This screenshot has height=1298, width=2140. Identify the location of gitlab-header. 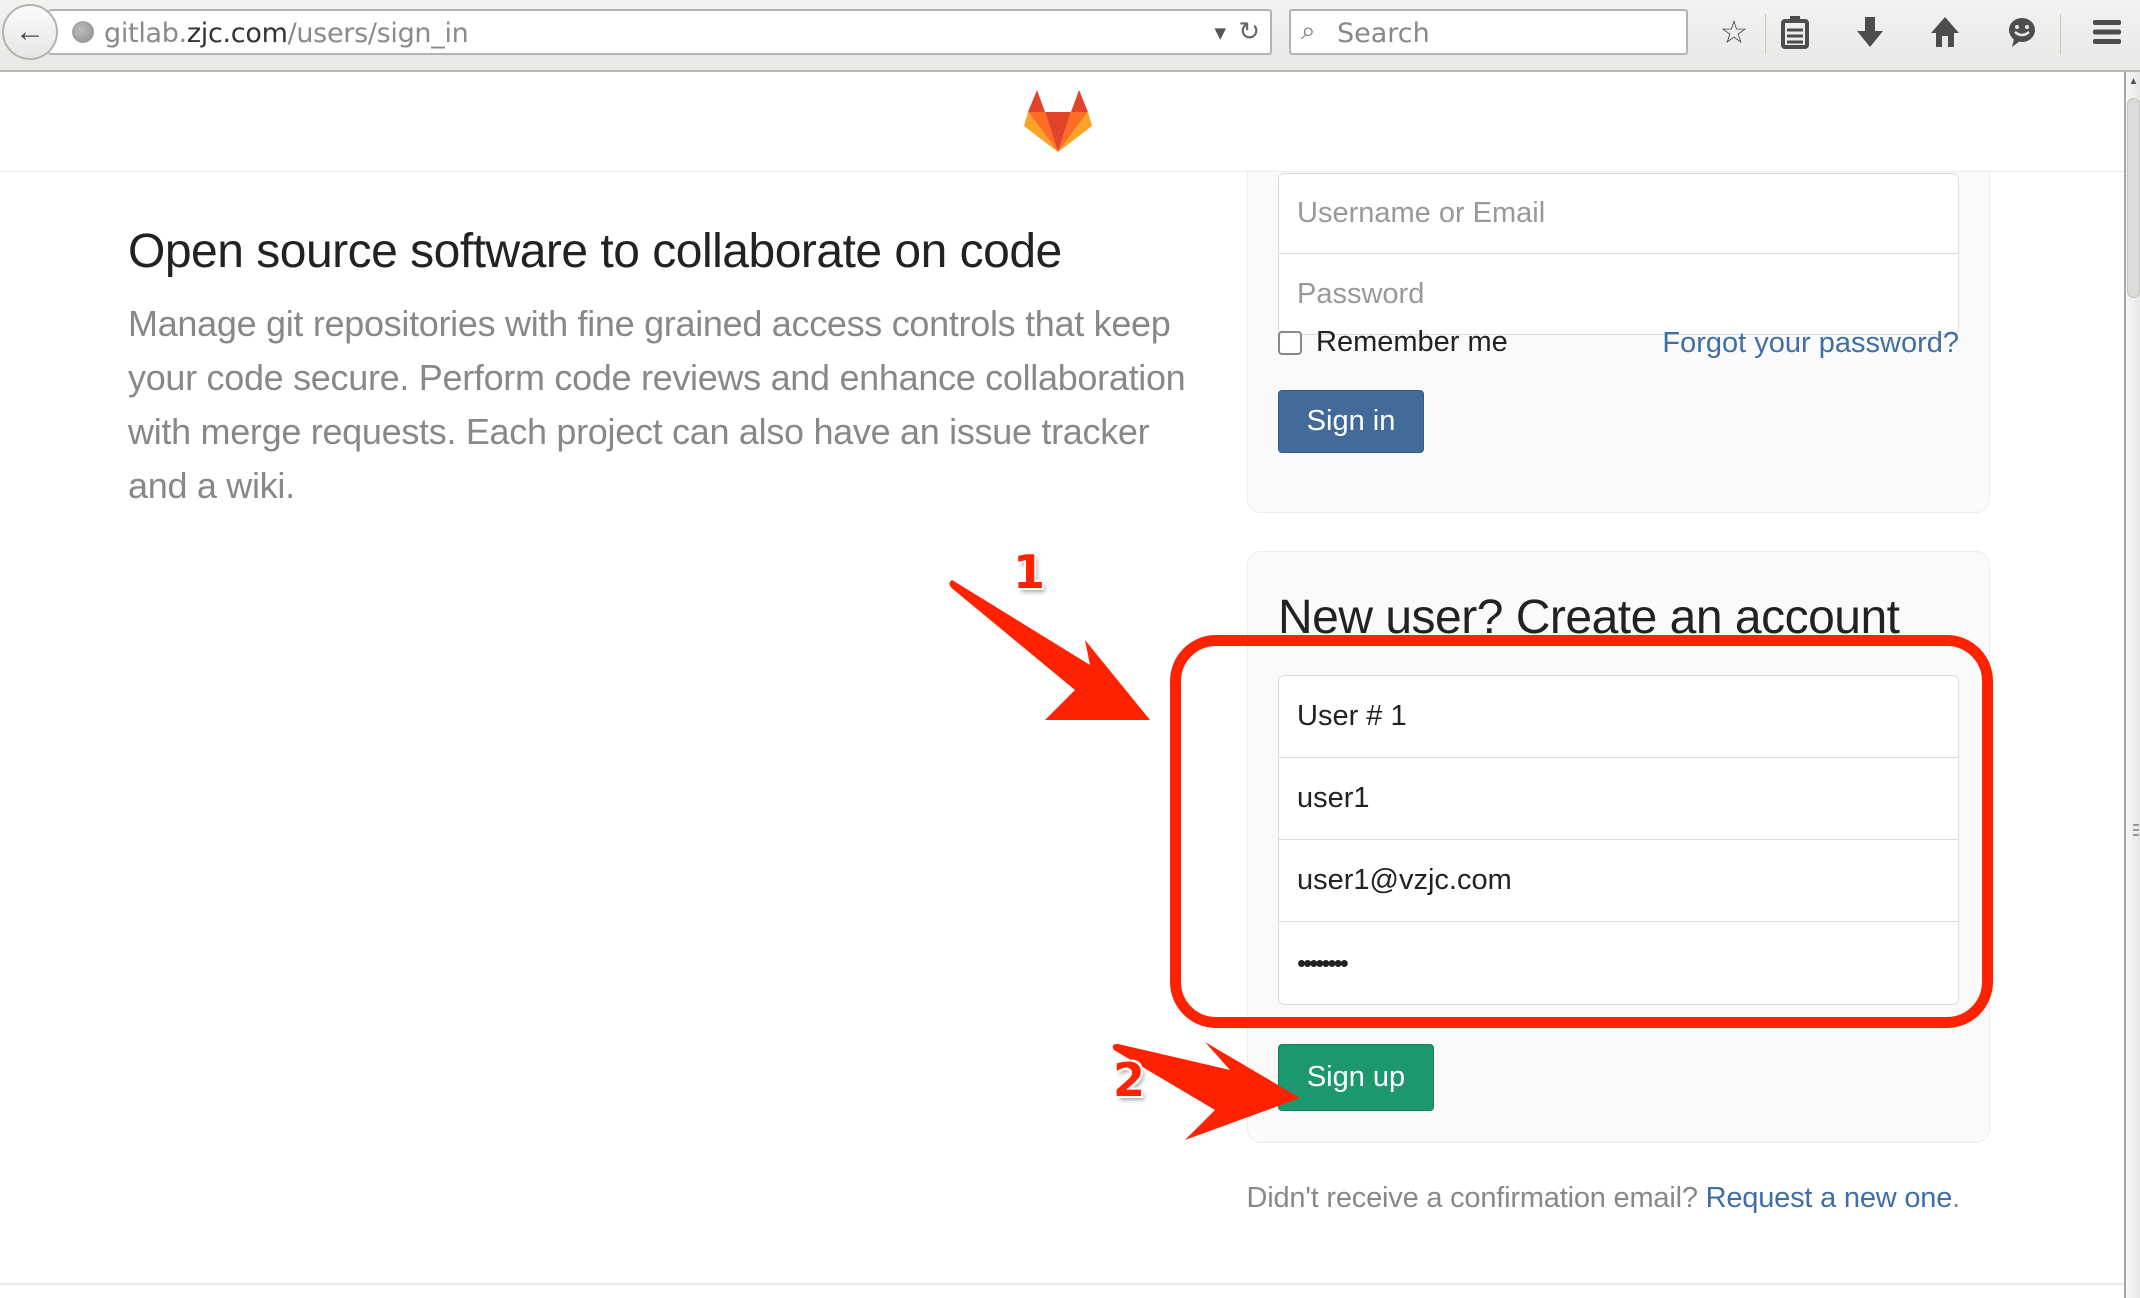
(1062, 122).